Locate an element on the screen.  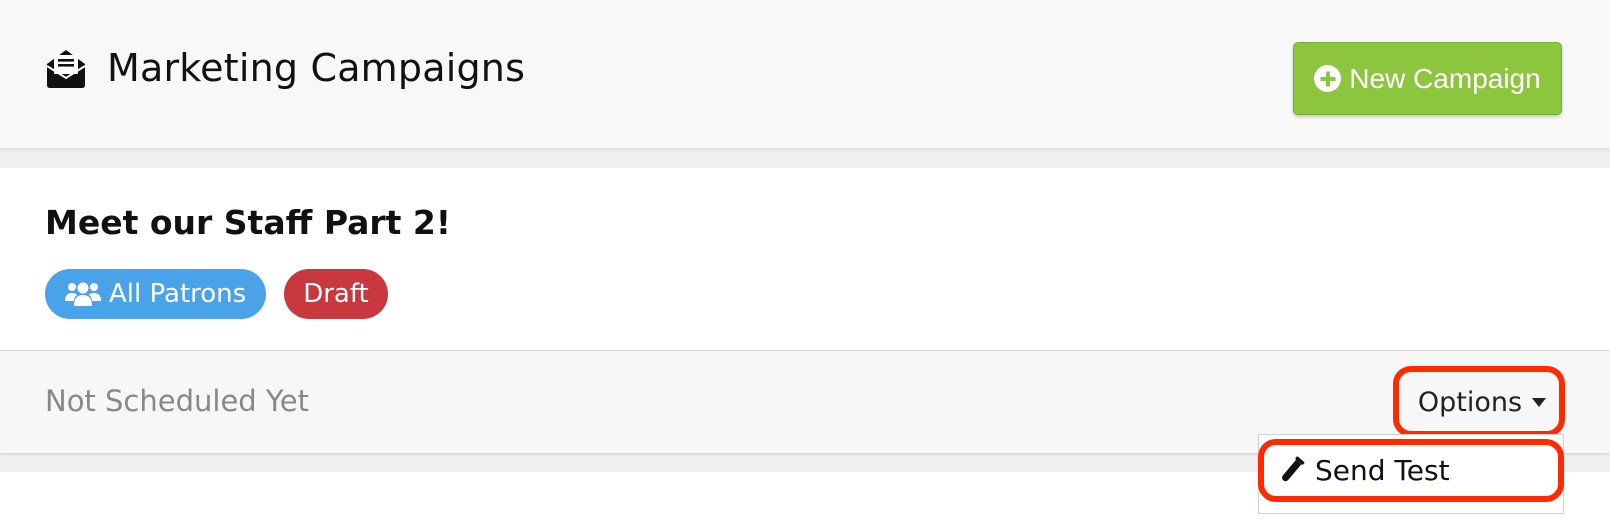
options-label: Options is located at coordinates (1470, 402).